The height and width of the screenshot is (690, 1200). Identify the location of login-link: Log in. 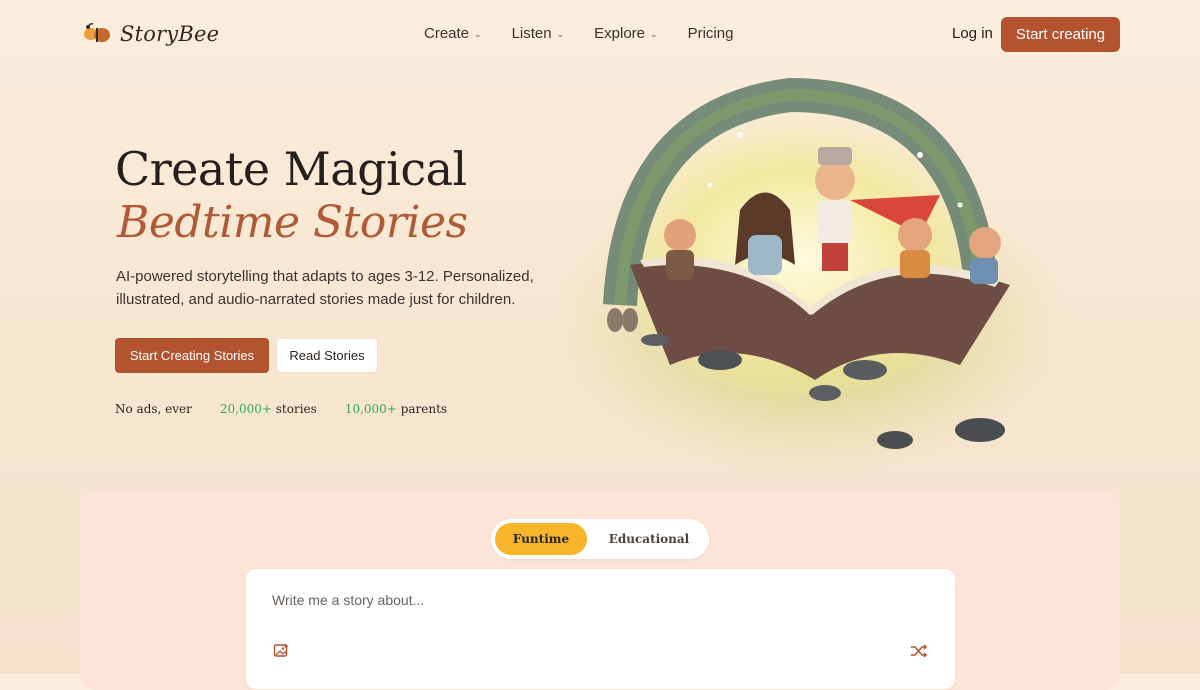
(972, 33).